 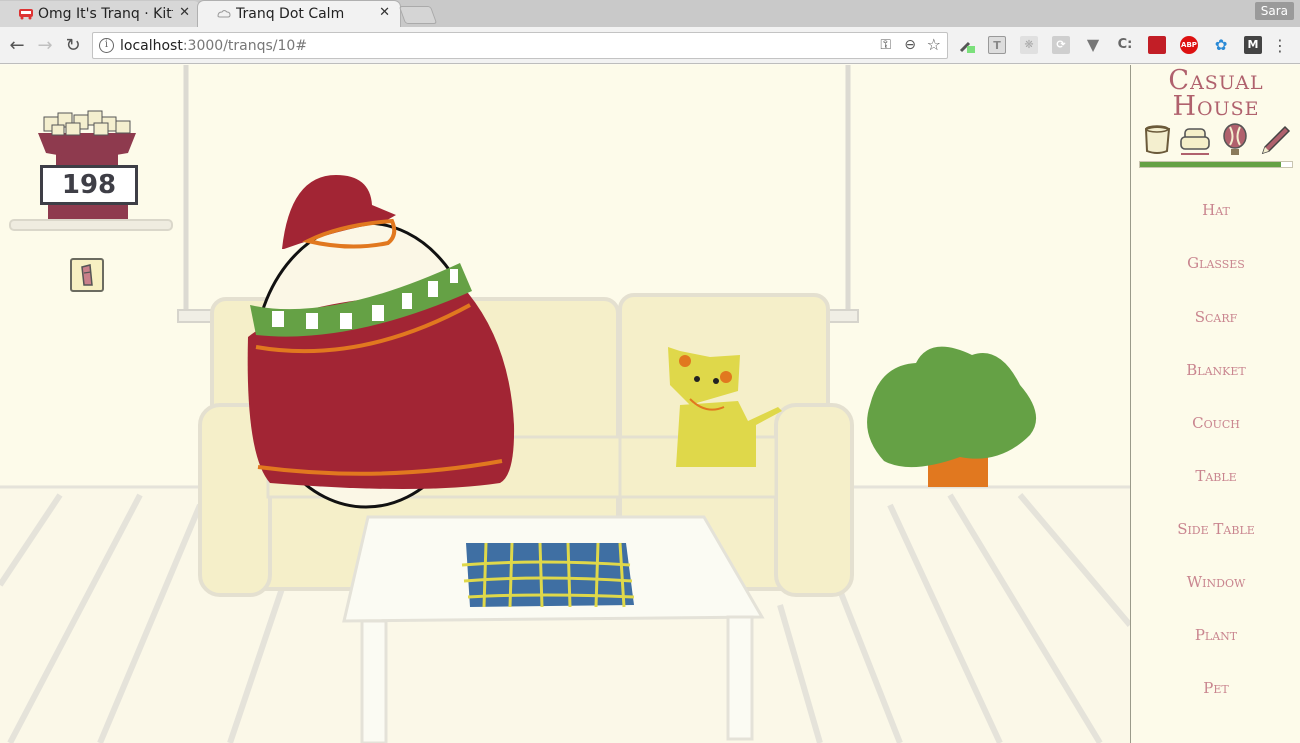 What do you see at coordinates (885, 45) in the screenshot?
I see `key-icon: ⚿` at bounding box center [885, 45].